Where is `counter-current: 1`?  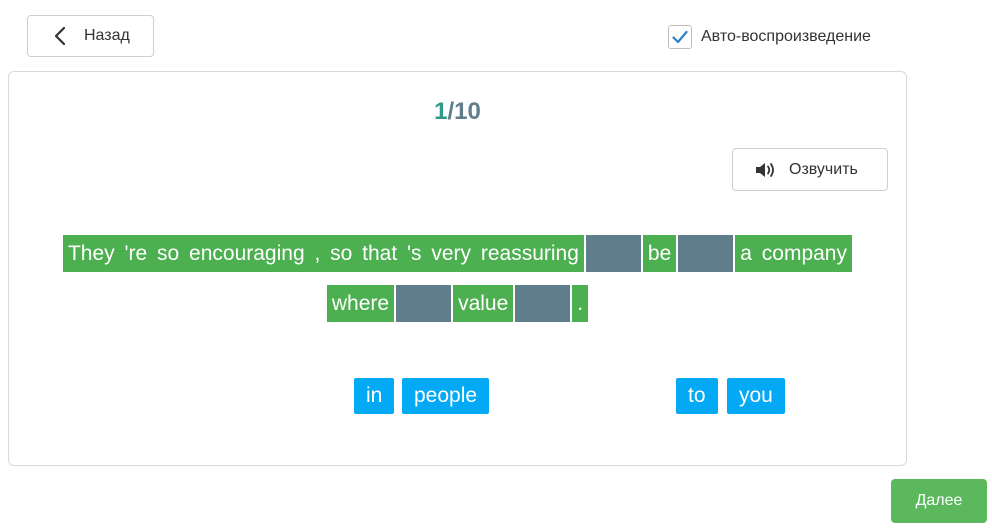 counter-current: 1 is located at coordinates (441, 111).